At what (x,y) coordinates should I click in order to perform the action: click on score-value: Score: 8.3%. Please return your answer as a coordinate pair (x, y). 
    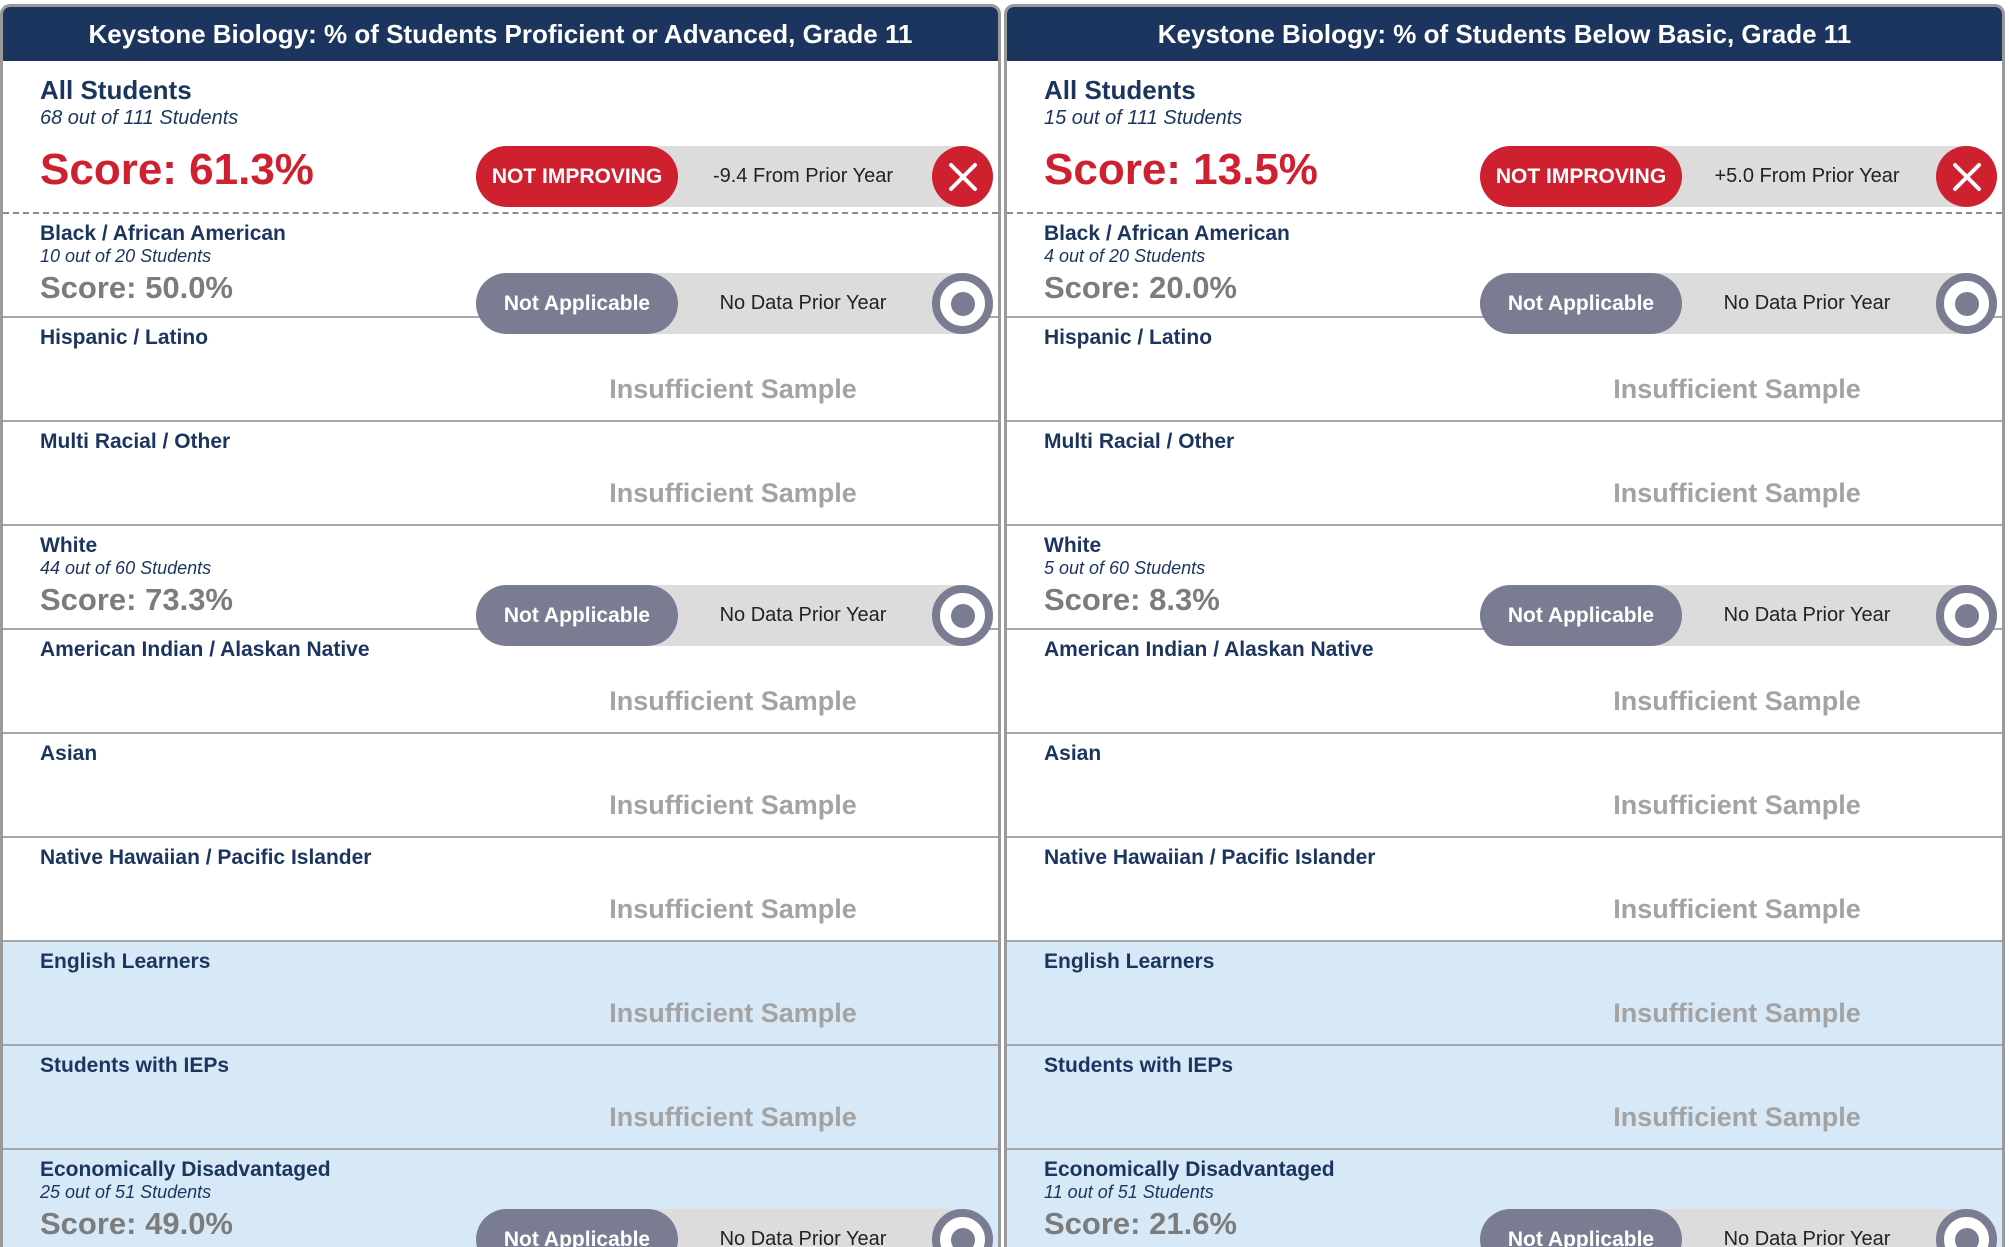
    Looking at the image, I should click on (1132, 599).